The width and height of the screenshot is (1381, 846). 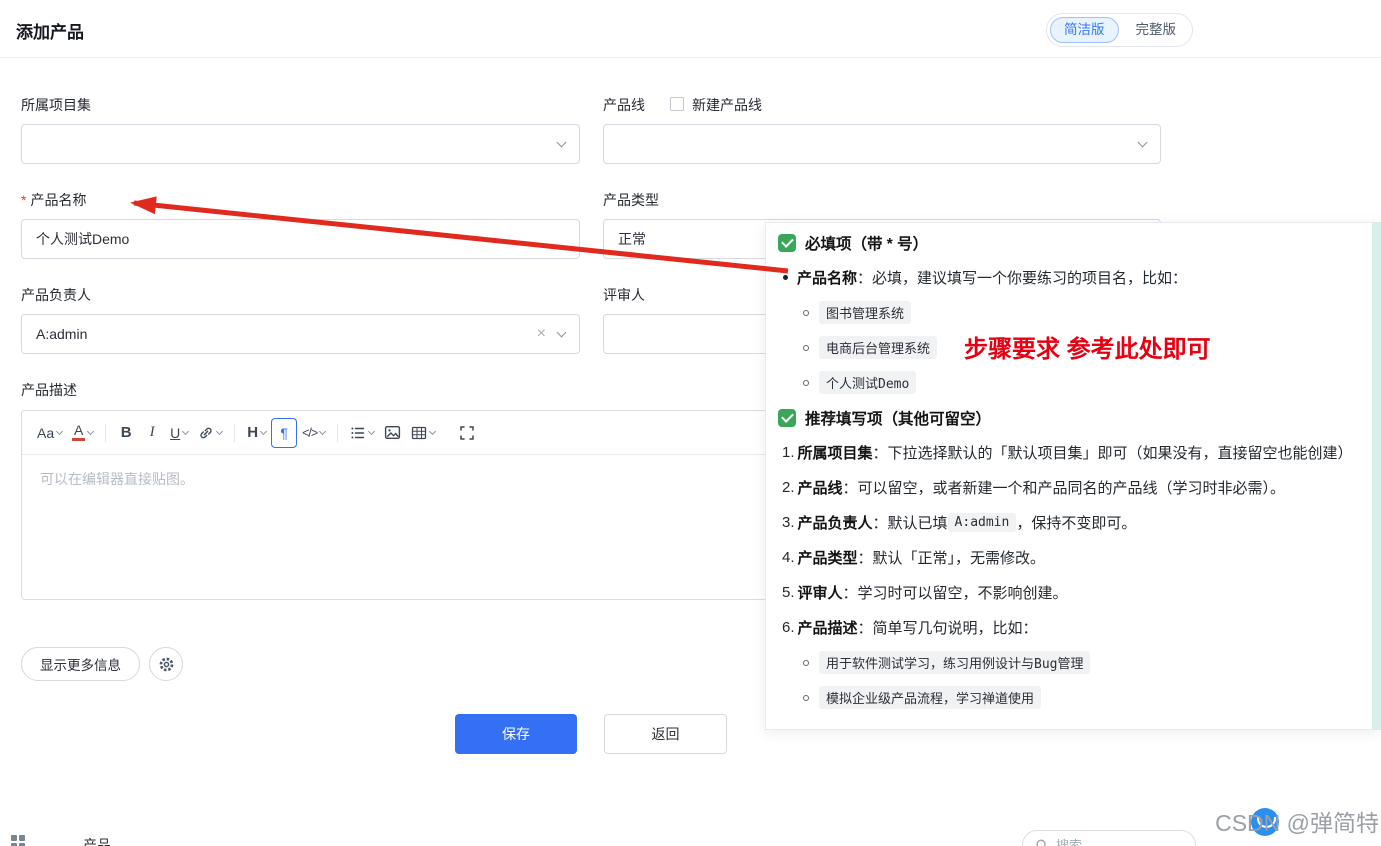 I want to click on bottom-search-box, so click(x=1109, y=838).